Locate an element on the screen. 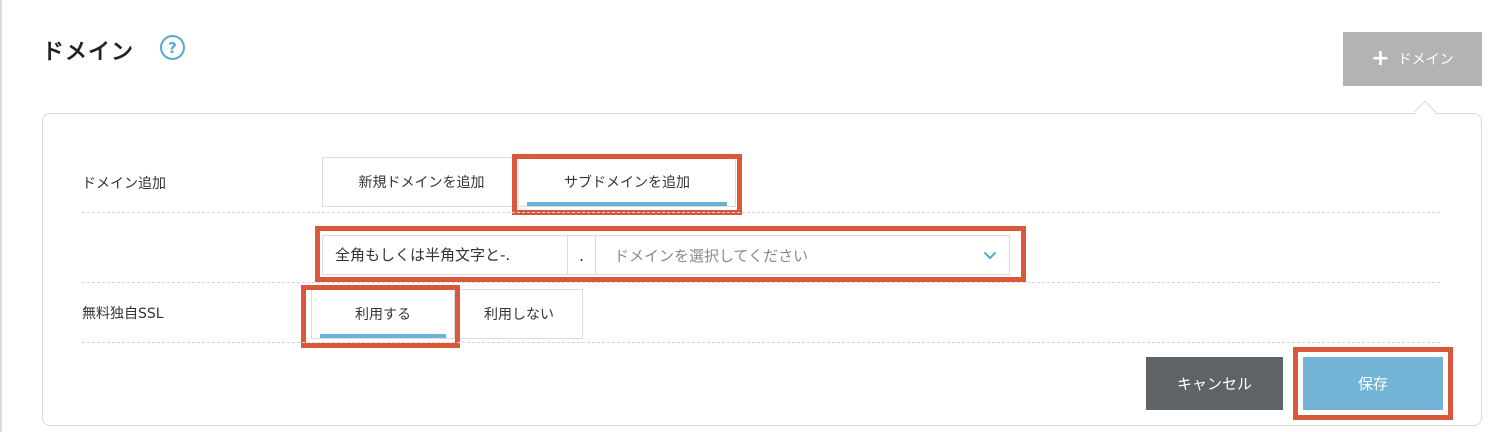 The width and height of the screenshot is (1498, 432). tab-ssl-not-use: 利用しない is located at coordinates (519, 314).